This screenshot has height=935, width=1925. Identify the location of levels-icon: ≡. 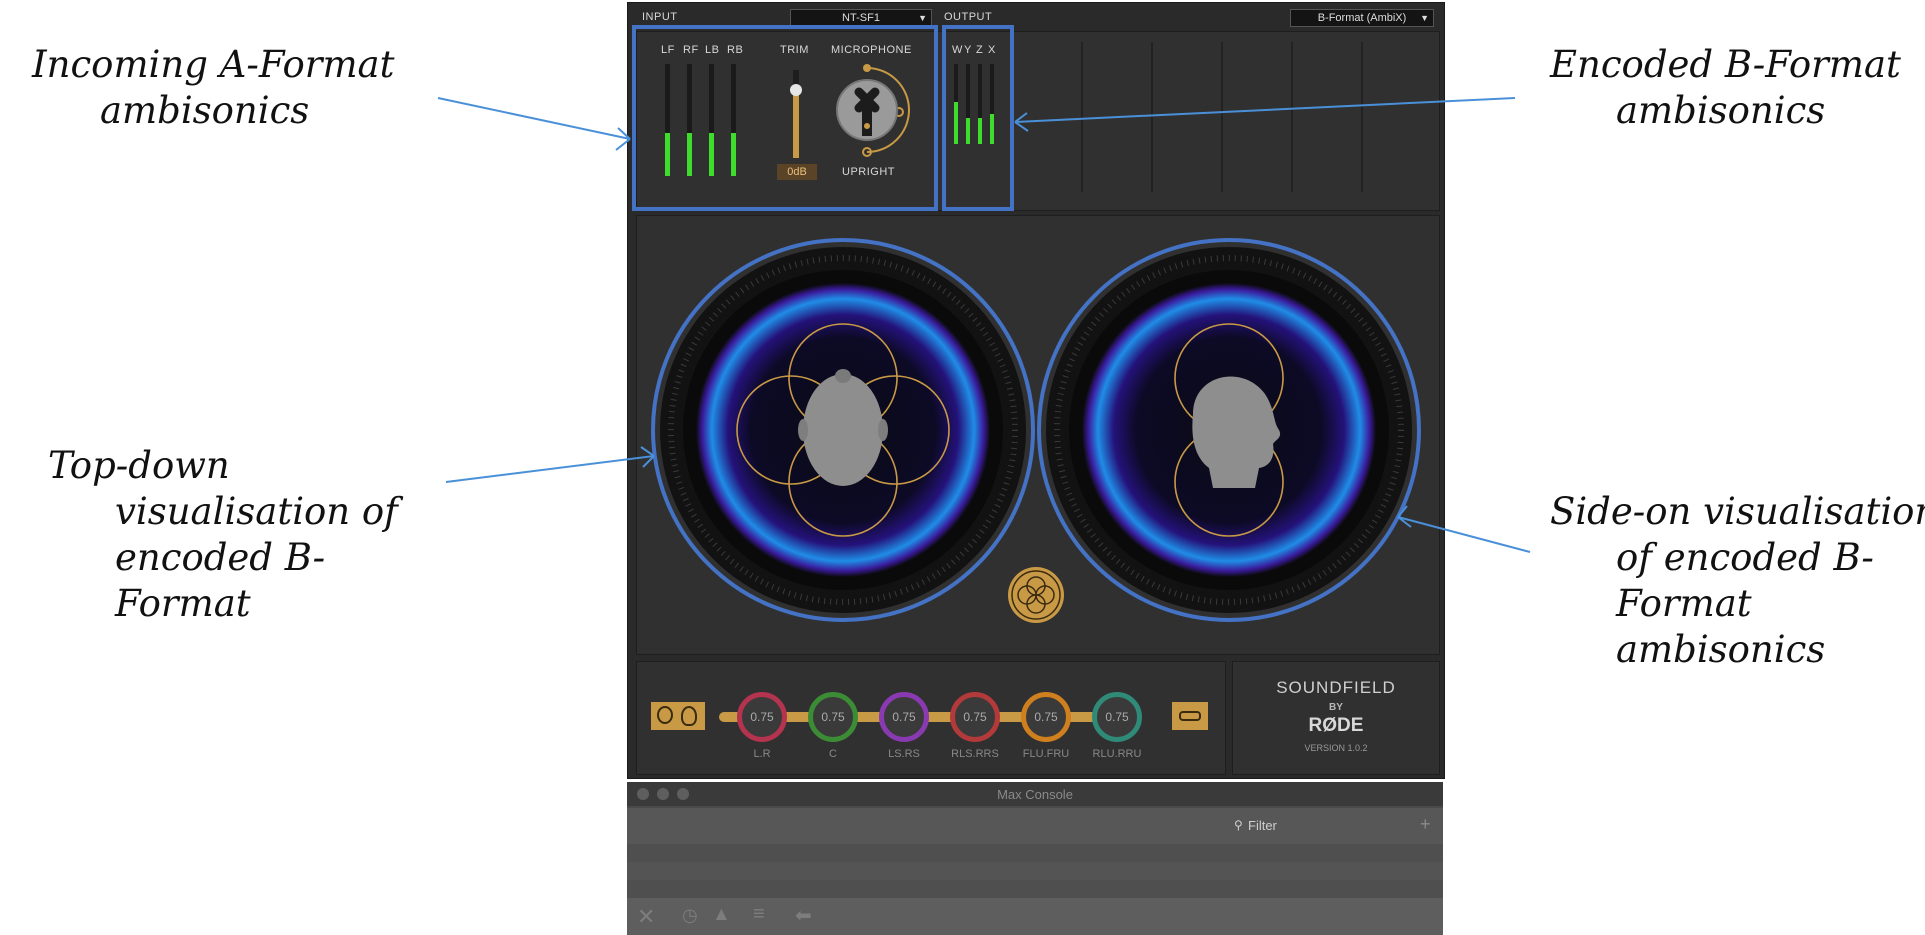
(759, 914).